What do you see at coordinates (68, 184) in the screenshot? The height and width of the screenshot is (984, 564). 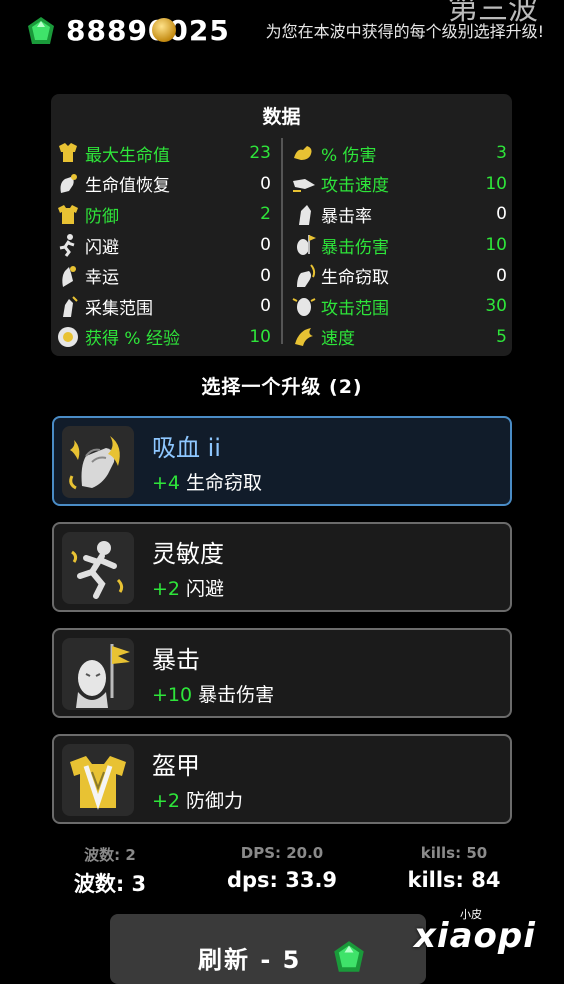 I see `regen-hand-icon` at bounding box center [68, 184].